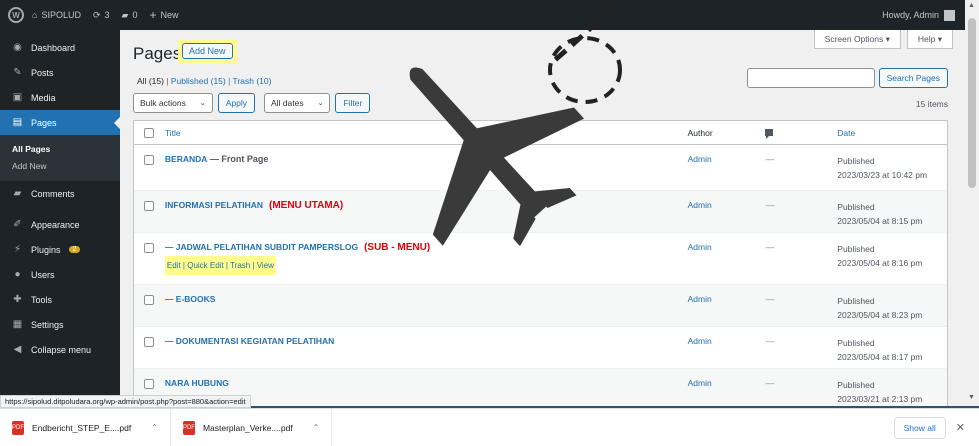 This screenshot has height=446, width=979. I want to click on submenu-add-new: Add New, so click(66, 166).